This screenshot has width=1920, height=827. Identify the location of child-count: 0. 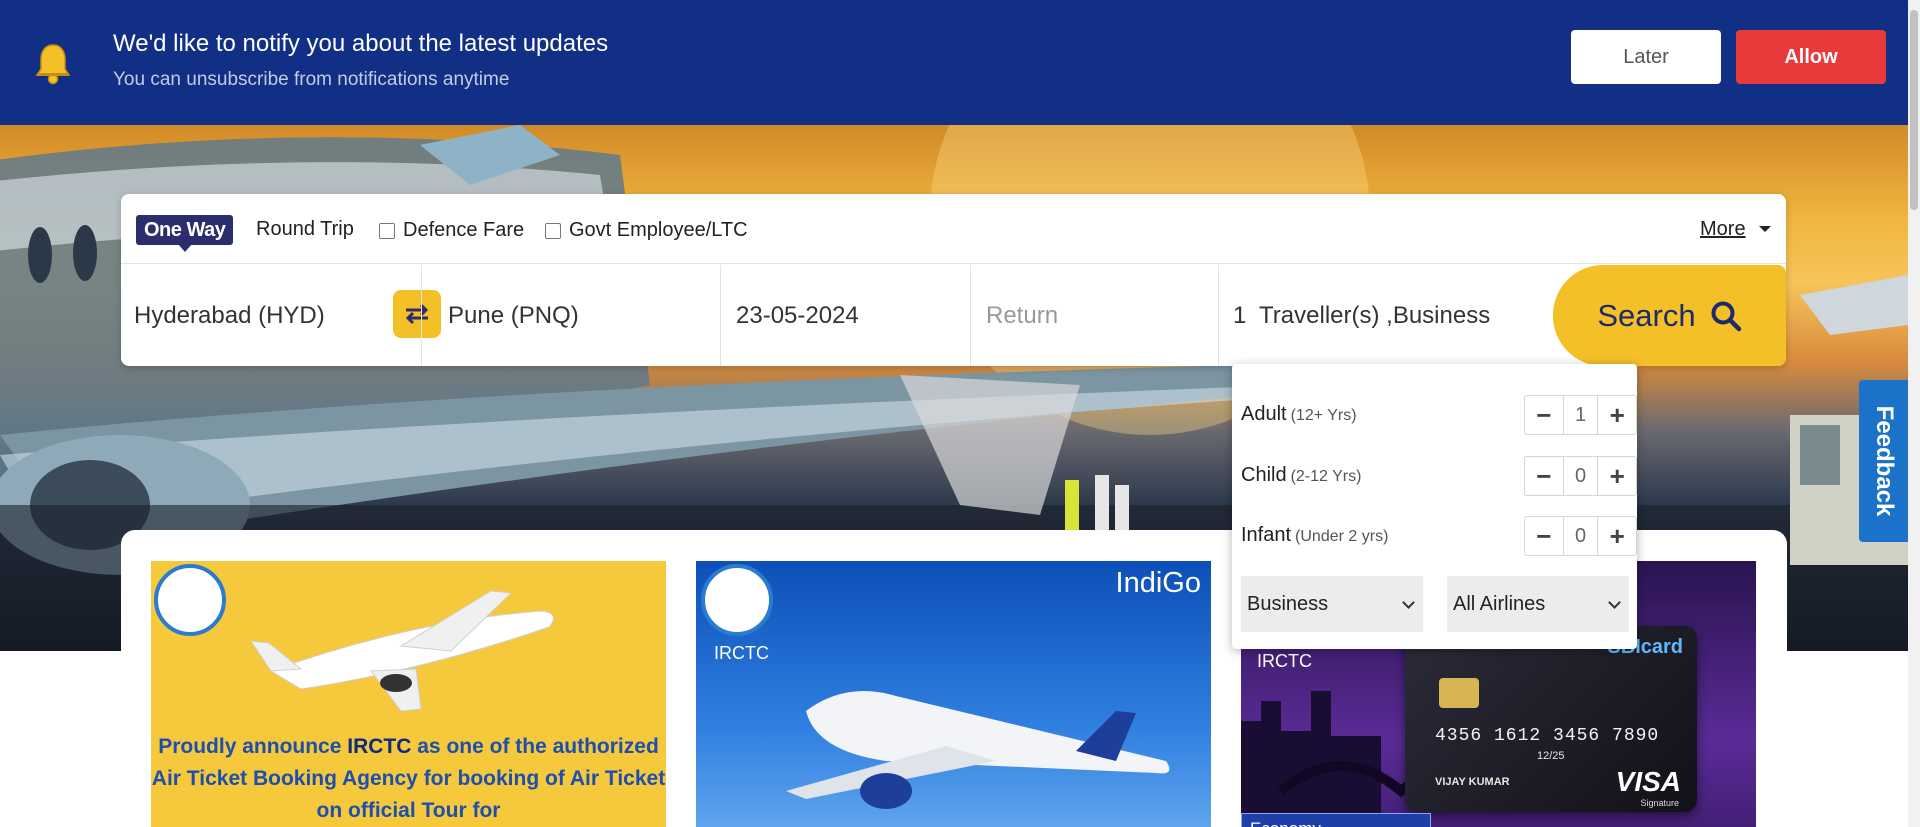
(1580, 476).